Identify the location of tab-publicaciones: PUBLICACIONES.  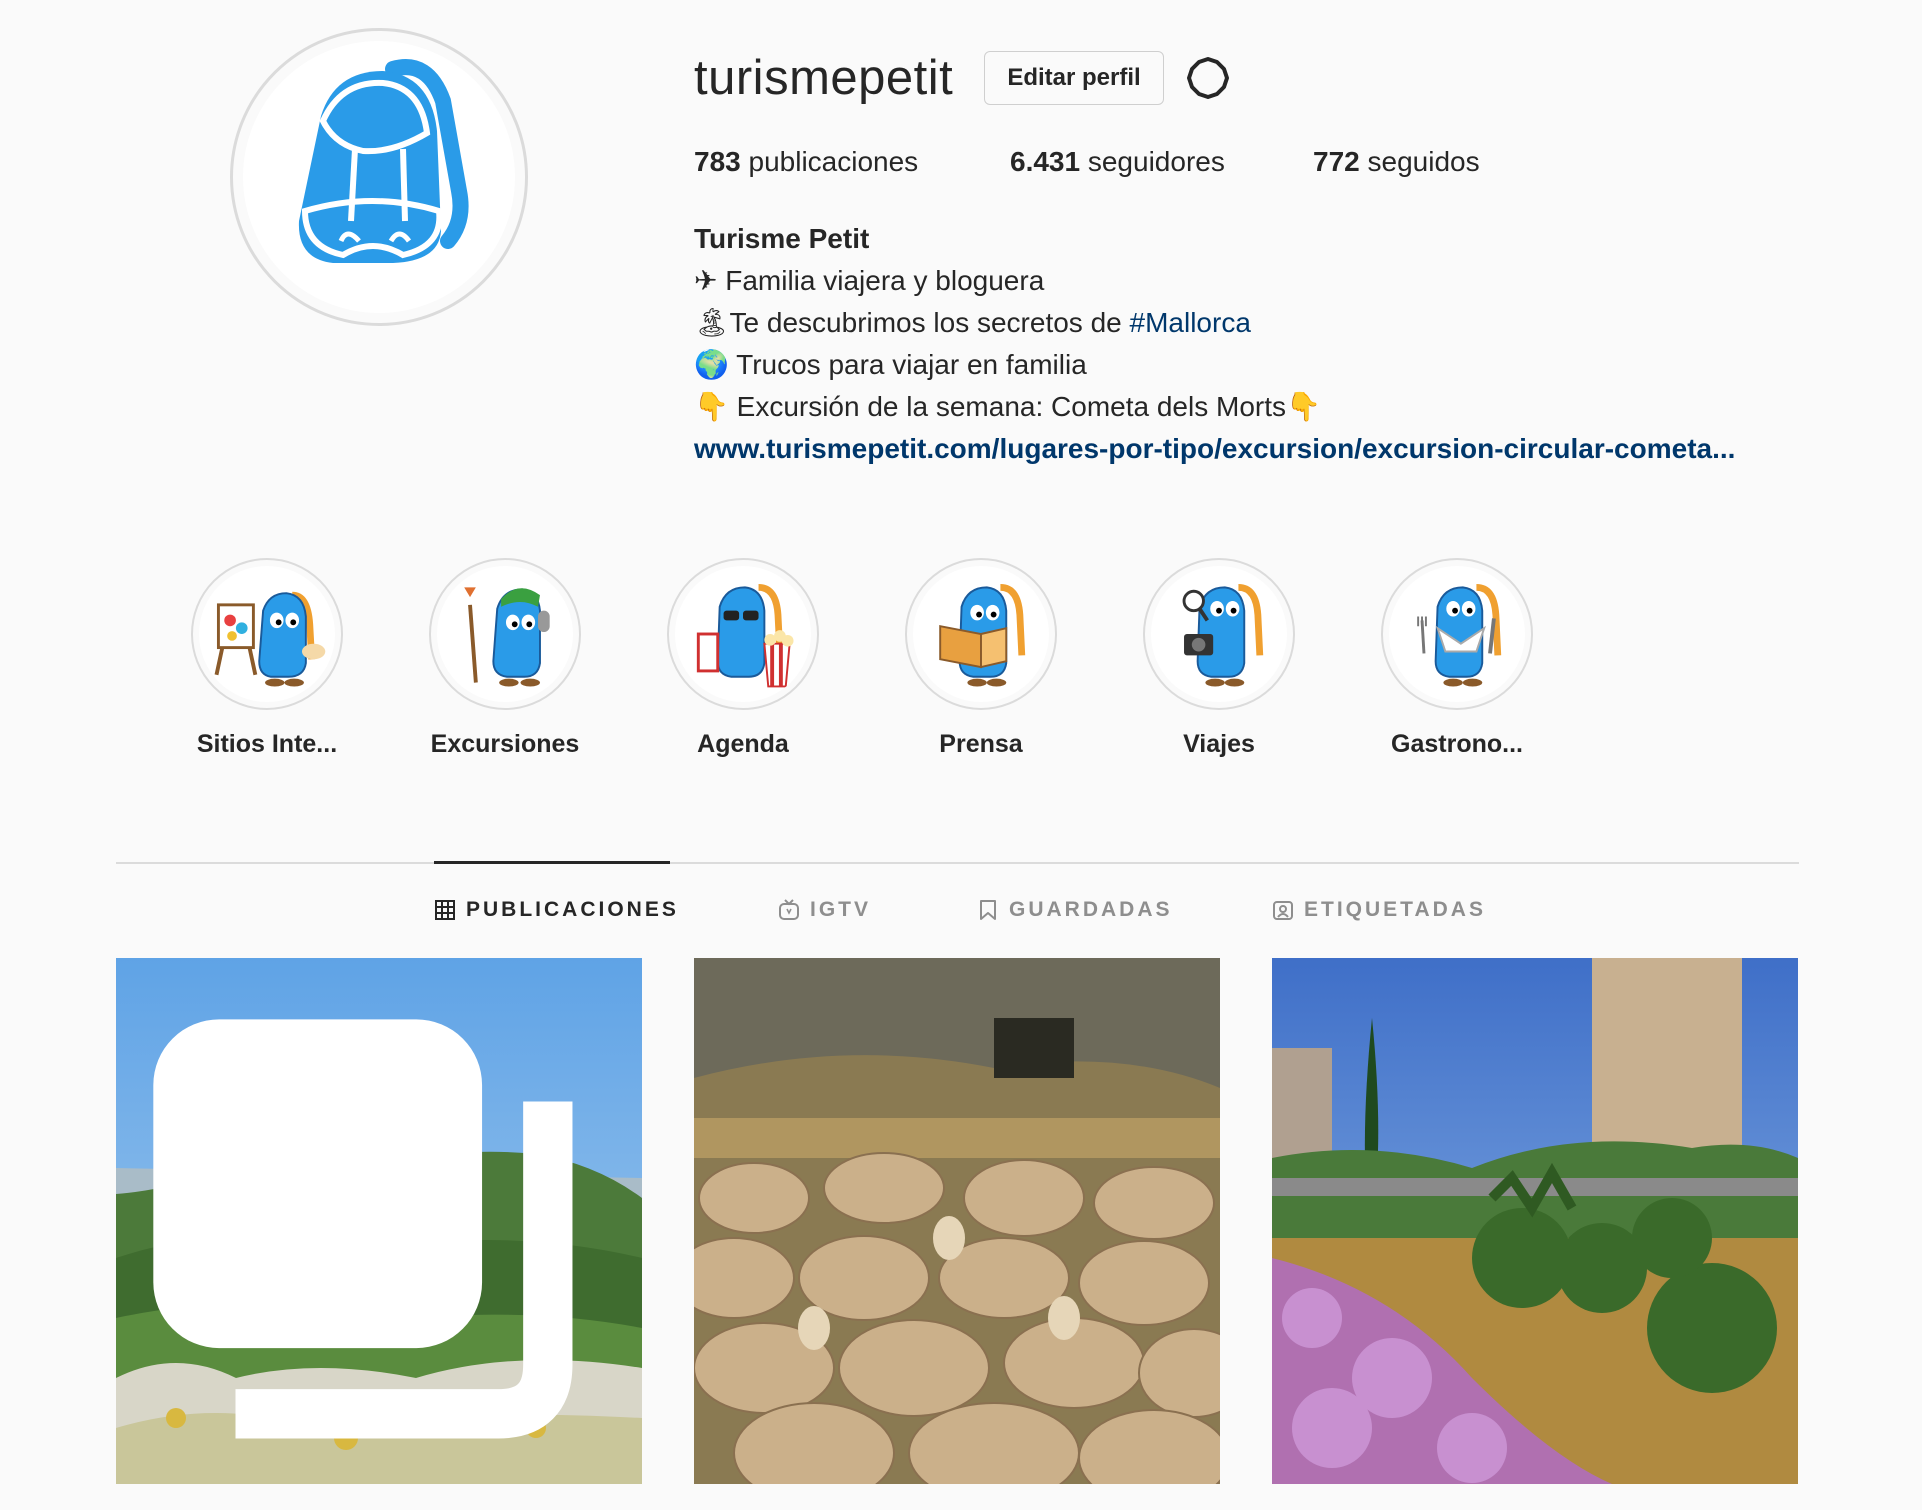
(556, 910).